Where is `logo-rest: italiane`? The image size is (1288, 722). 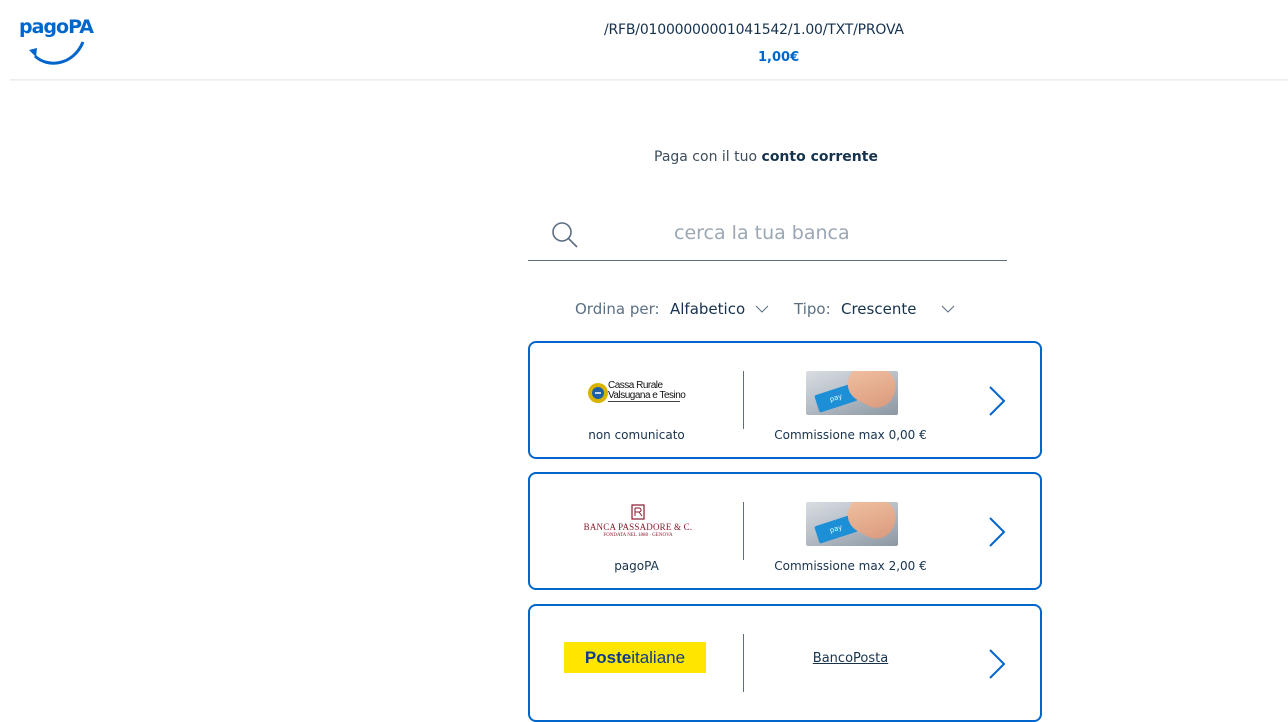
logo-rest: italiane is located at coordinates (658, 657).